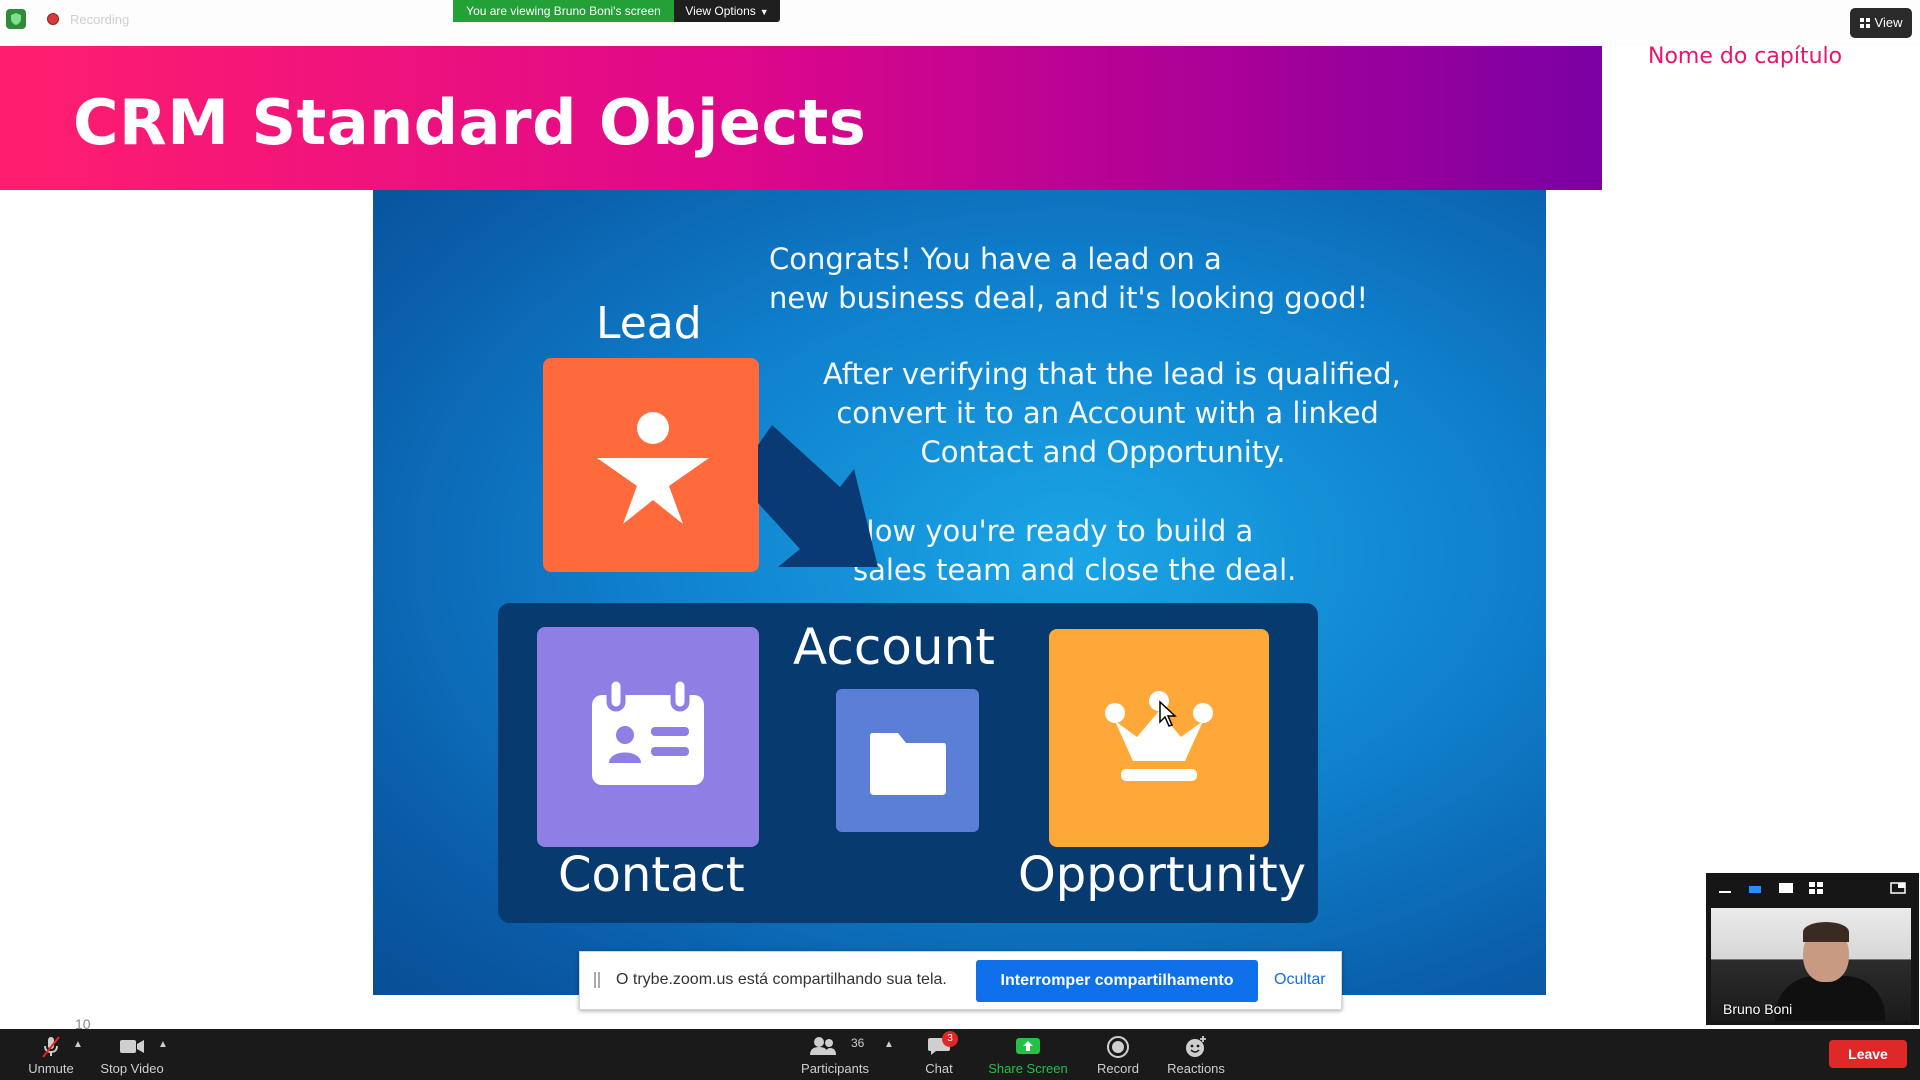 The image size is (1920, 1080). I want to click on recording-label: Recording, so click(100, 19).